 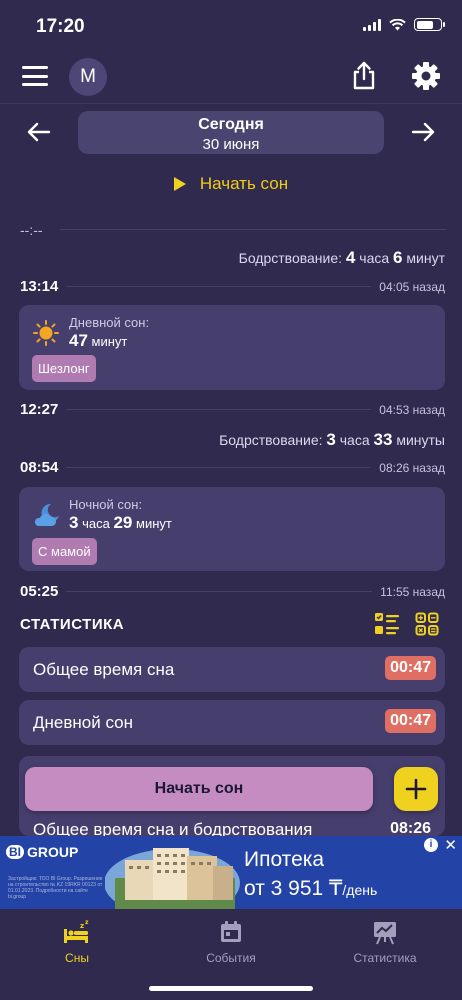 I want to click on event-time: 13:14, so click(x=39, y=286).